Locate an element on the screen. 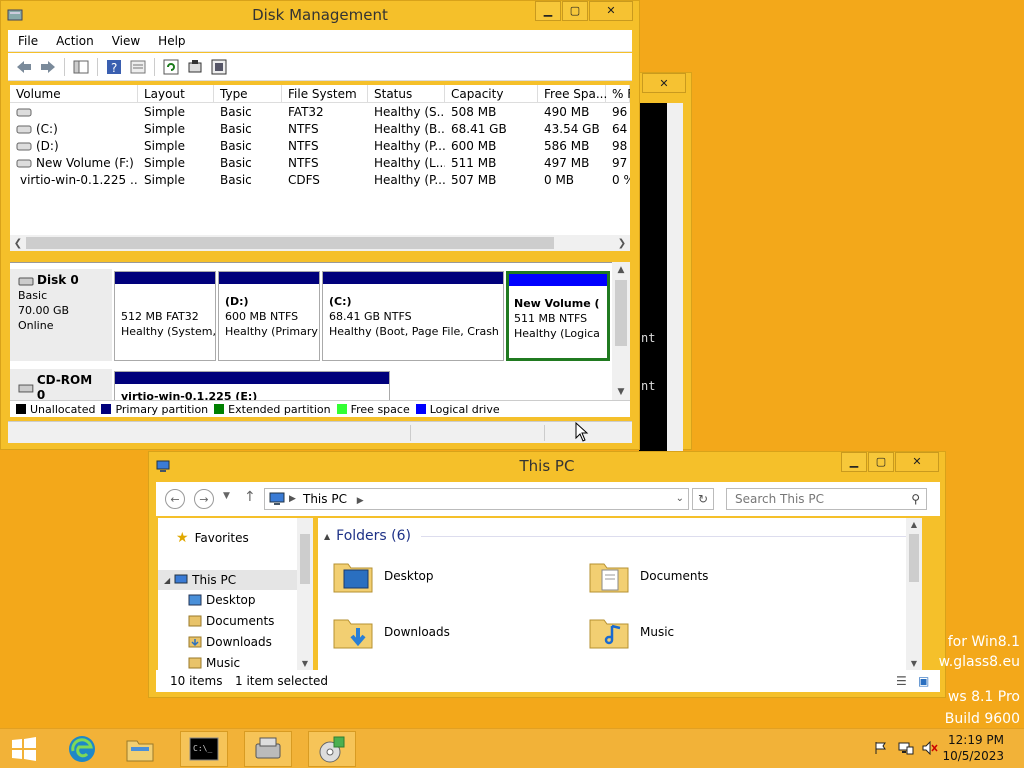  menu-file: File is located at coordinates (28, 41).